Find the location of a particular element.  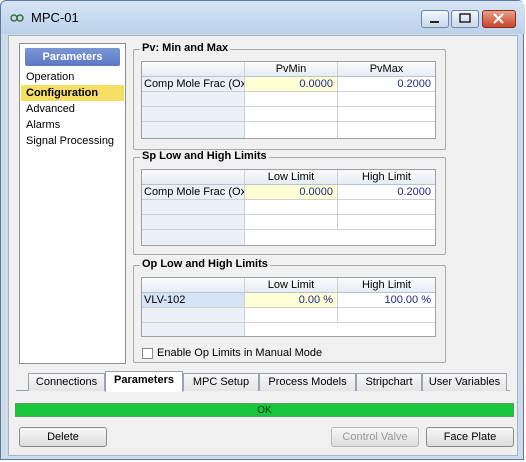

sidebar-item-advanced: Advanced is located at coordinates (72, 109).